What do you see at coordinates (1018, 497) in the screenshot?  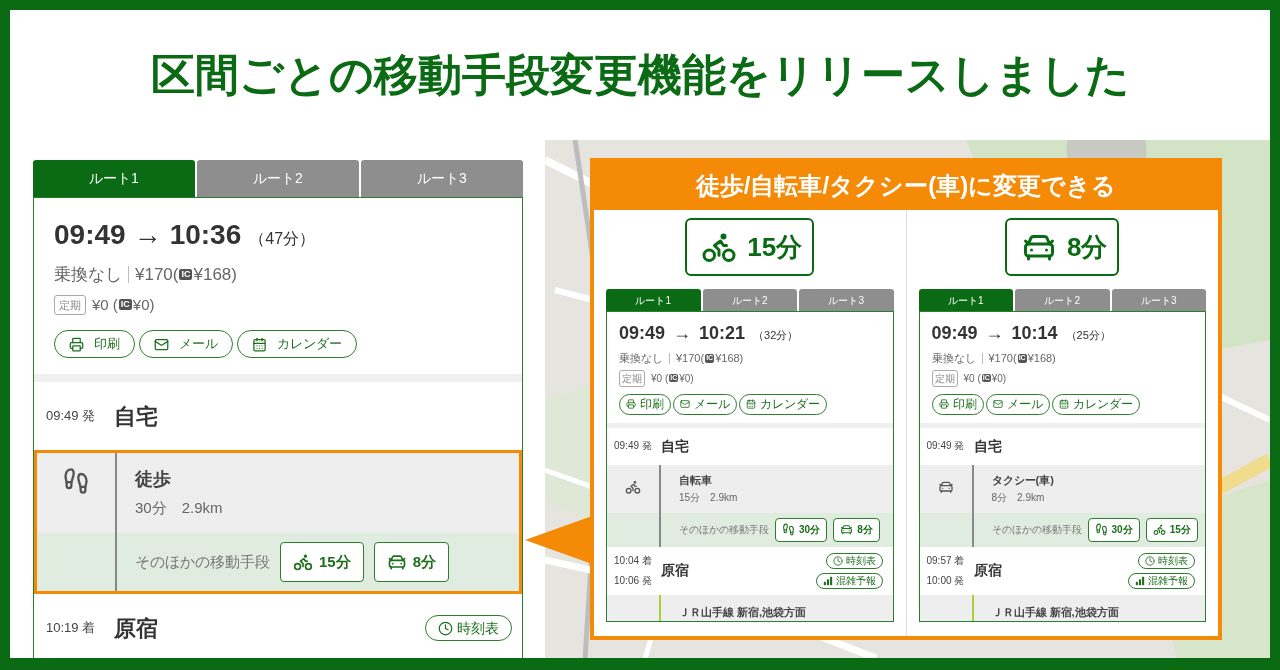 I see `duration-distance: 8分 2.9km` at bounding box center [1018, 497].